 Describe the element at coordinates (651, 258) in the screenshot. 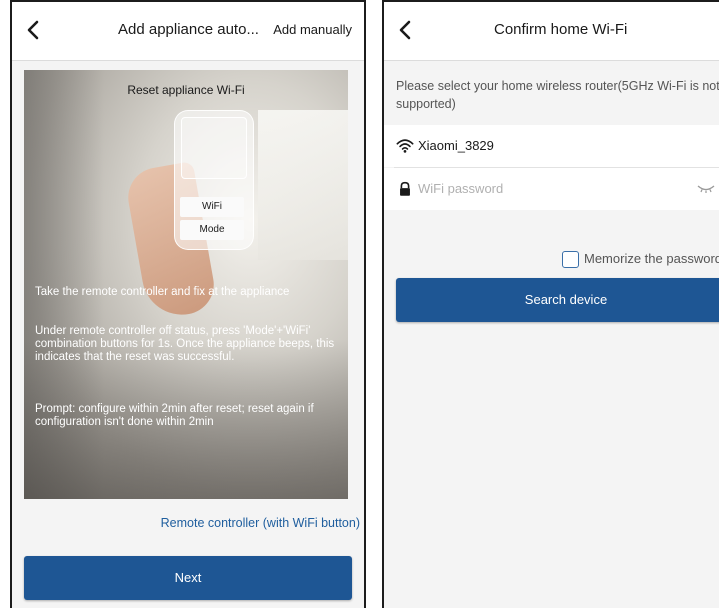

I see `memorize-password-label: Memorize the password` at that location.